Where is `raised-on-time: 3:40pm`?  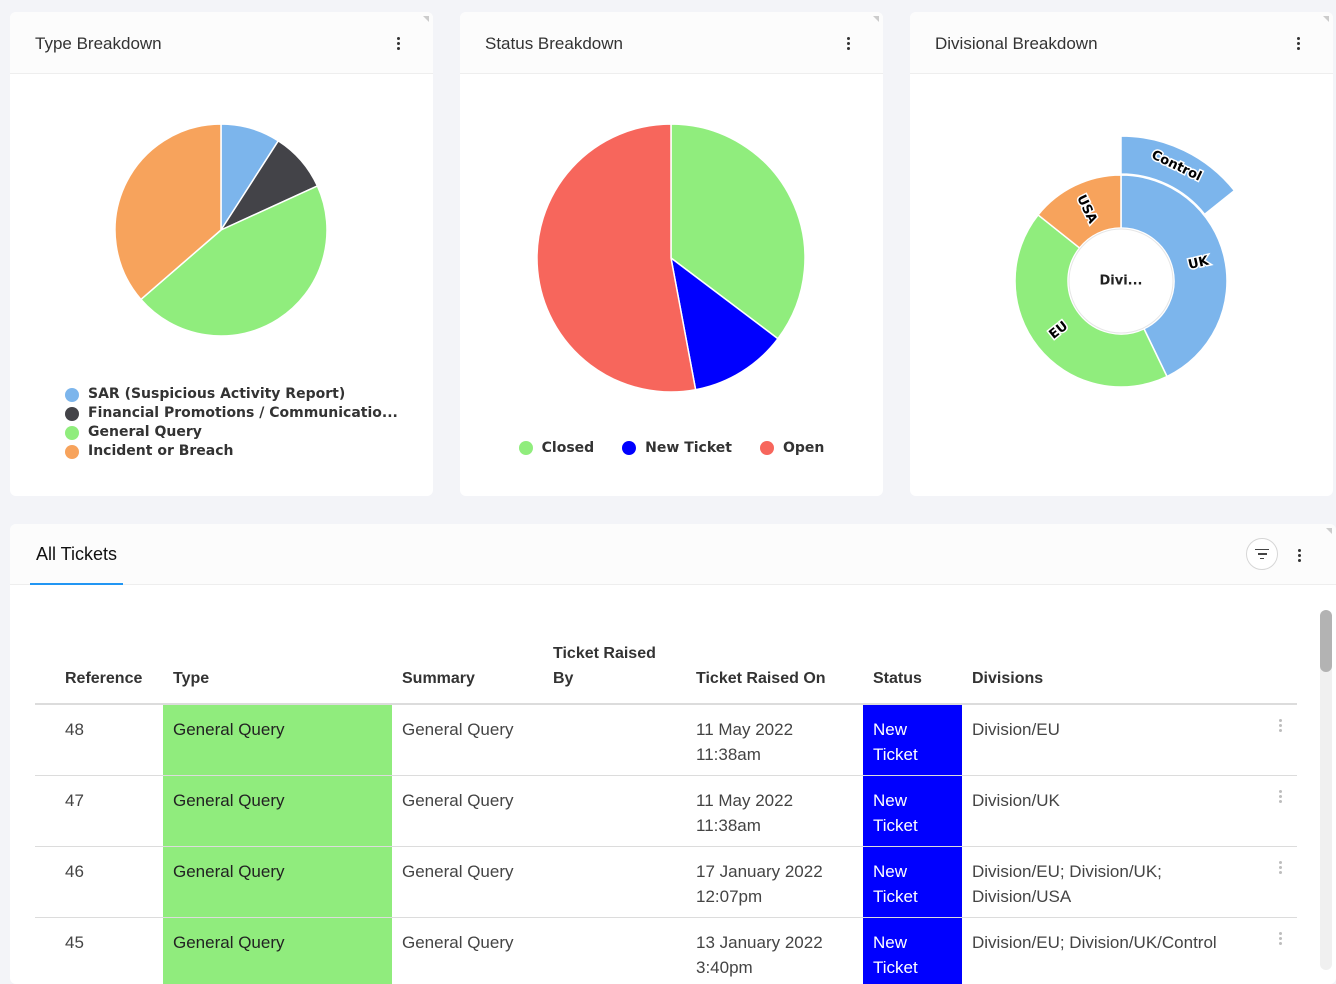 raised-on-time: 3:40pm is located at coordinates (724, 967).